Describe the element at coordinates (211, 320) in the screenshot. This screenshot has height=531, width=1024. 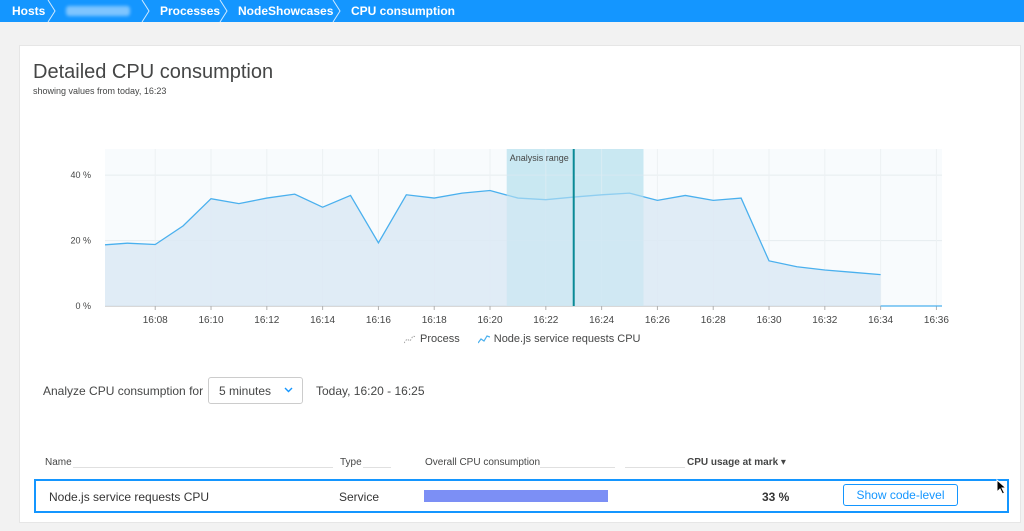
I see `x-tick-label: 16:10` at that location.